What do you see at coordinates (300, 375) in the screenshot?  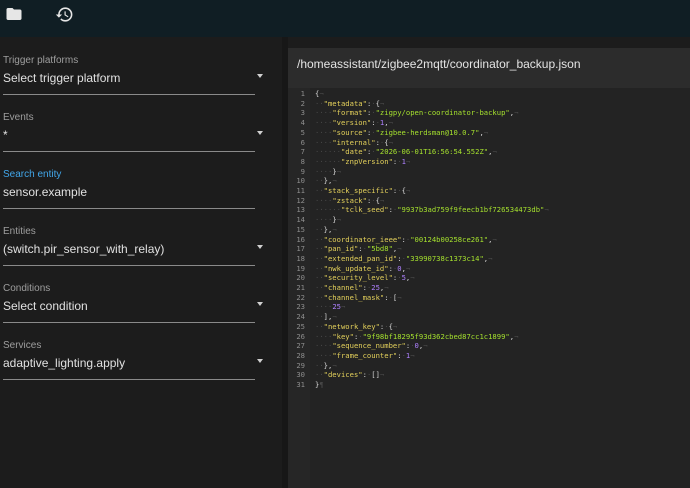 I see `line-number: 30` at bounding box center [300, 375].